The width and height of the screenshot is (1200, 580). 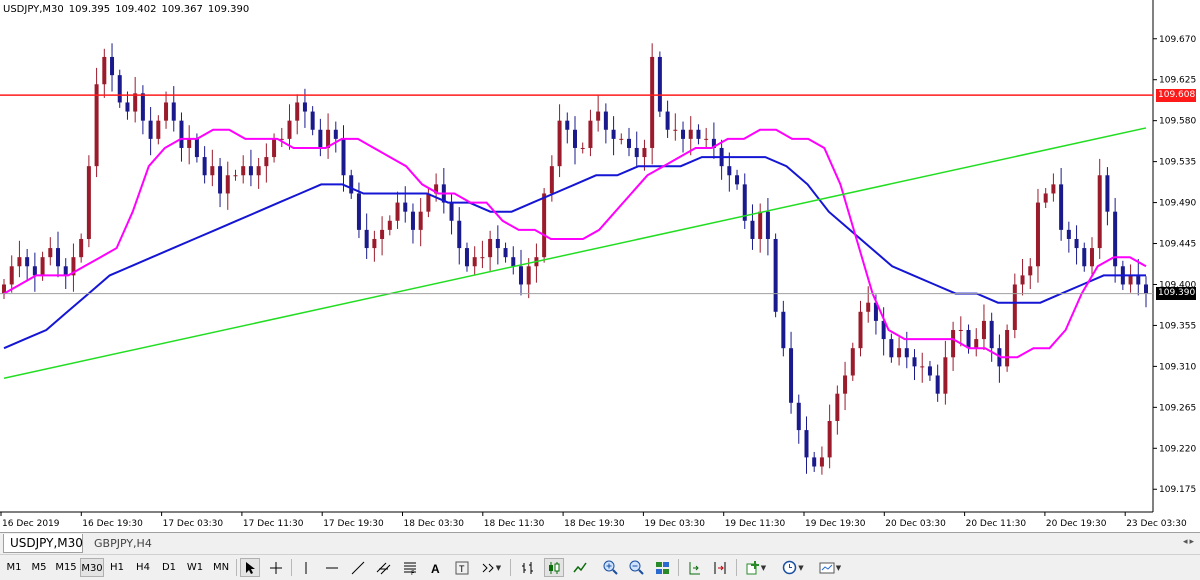 What do you see at coordinates (124, 543) in the screenshot?
I see `tab-gbpjpy-h4: GBPJPY,H4` at bounding box center [124, 543].